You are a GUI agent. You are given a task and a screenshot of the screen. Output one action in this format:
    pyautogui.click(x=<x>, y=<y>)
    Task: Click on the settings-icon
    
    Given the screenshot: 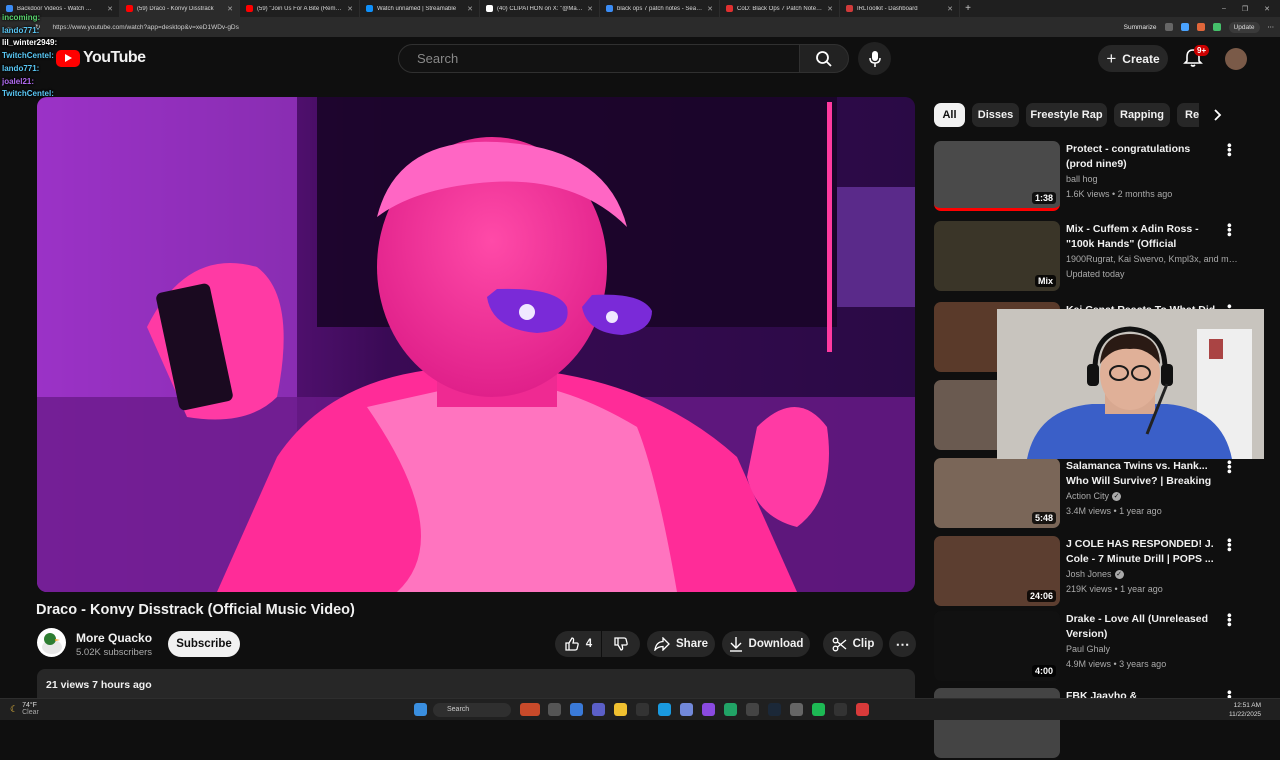 What is the action you would take?
    pyautogui.click(x=796, y=709)
    